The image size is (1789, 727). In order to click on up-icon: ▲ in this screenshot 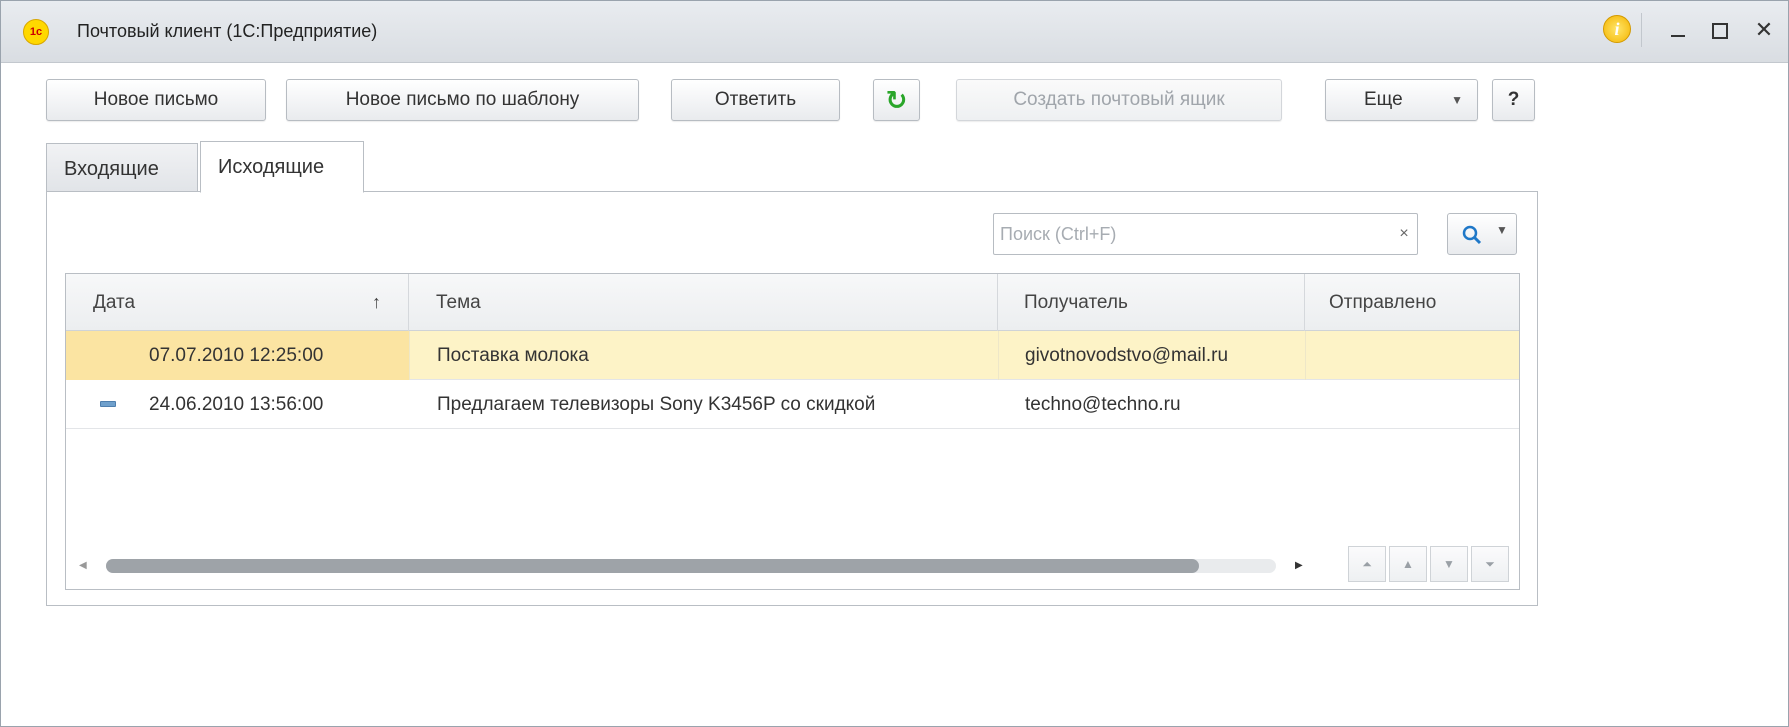, I will do `click(1408, 564)`.